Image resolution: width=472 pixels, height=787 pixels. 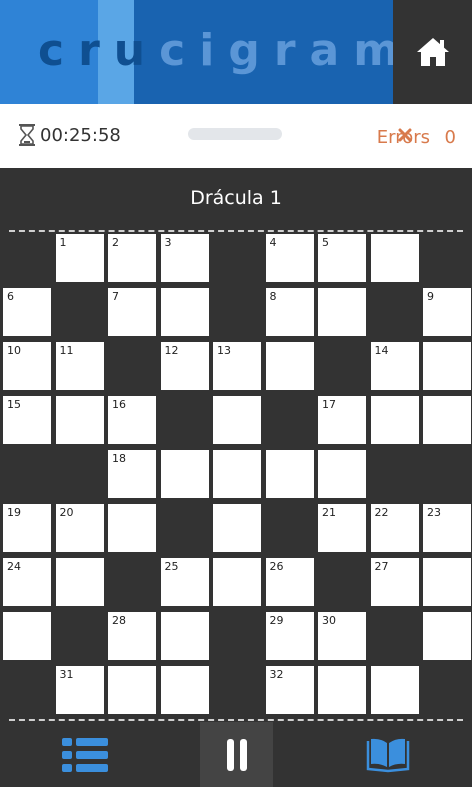 What do you see at coordinates (79, 366) in the screenshot?
I see `grid-cell: 11` at bounding box center [79, 366].